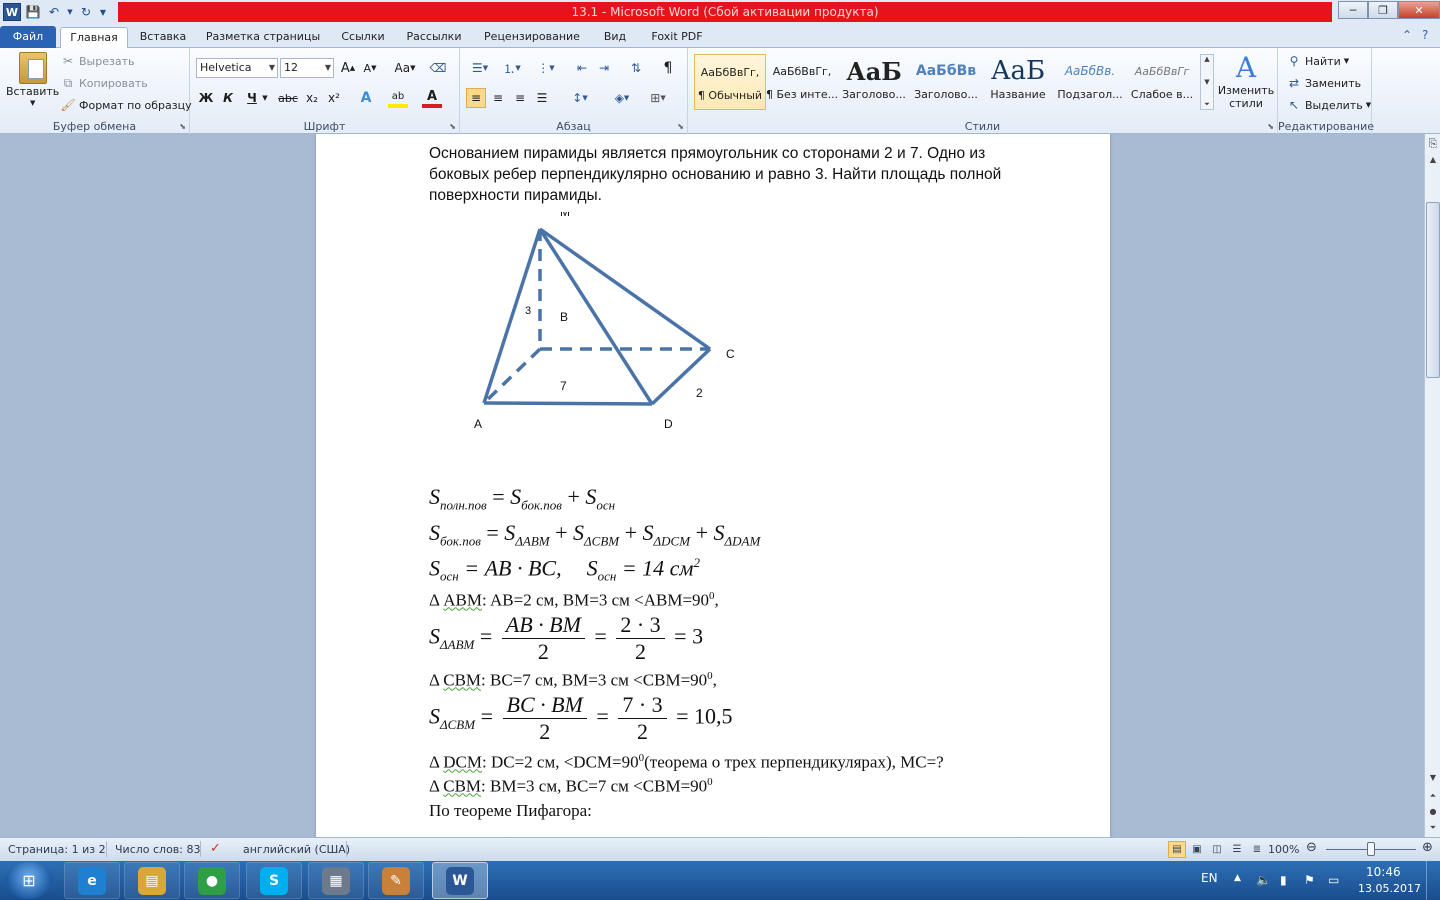  What do you see at coordinates (434, 37) in the screenshot?
I see `tab-mailings: Рассылки` at bounding box center [434, 37].